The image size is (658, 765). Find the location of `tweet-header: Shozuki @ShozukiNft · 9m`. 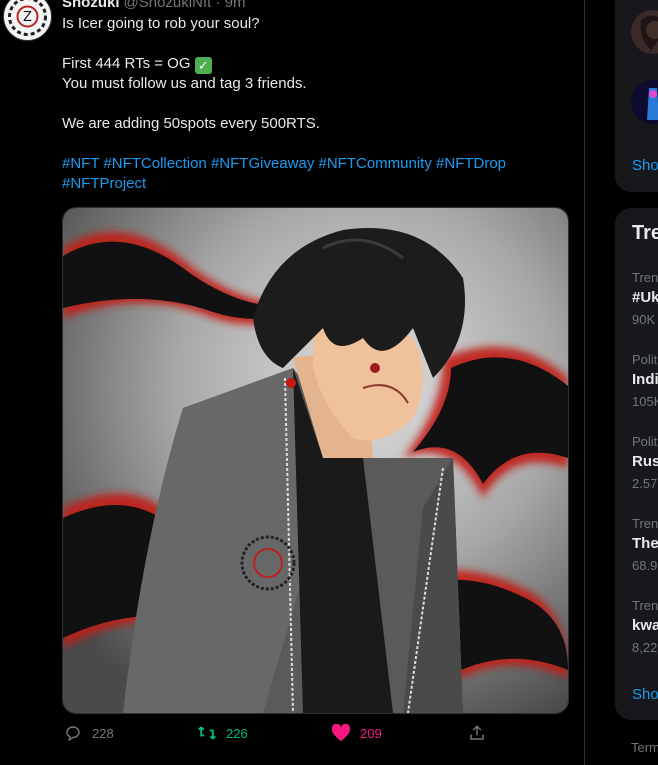

tweet-header: Shozuki @ShozukiNft · 9m is located at coordinates (153, 5).